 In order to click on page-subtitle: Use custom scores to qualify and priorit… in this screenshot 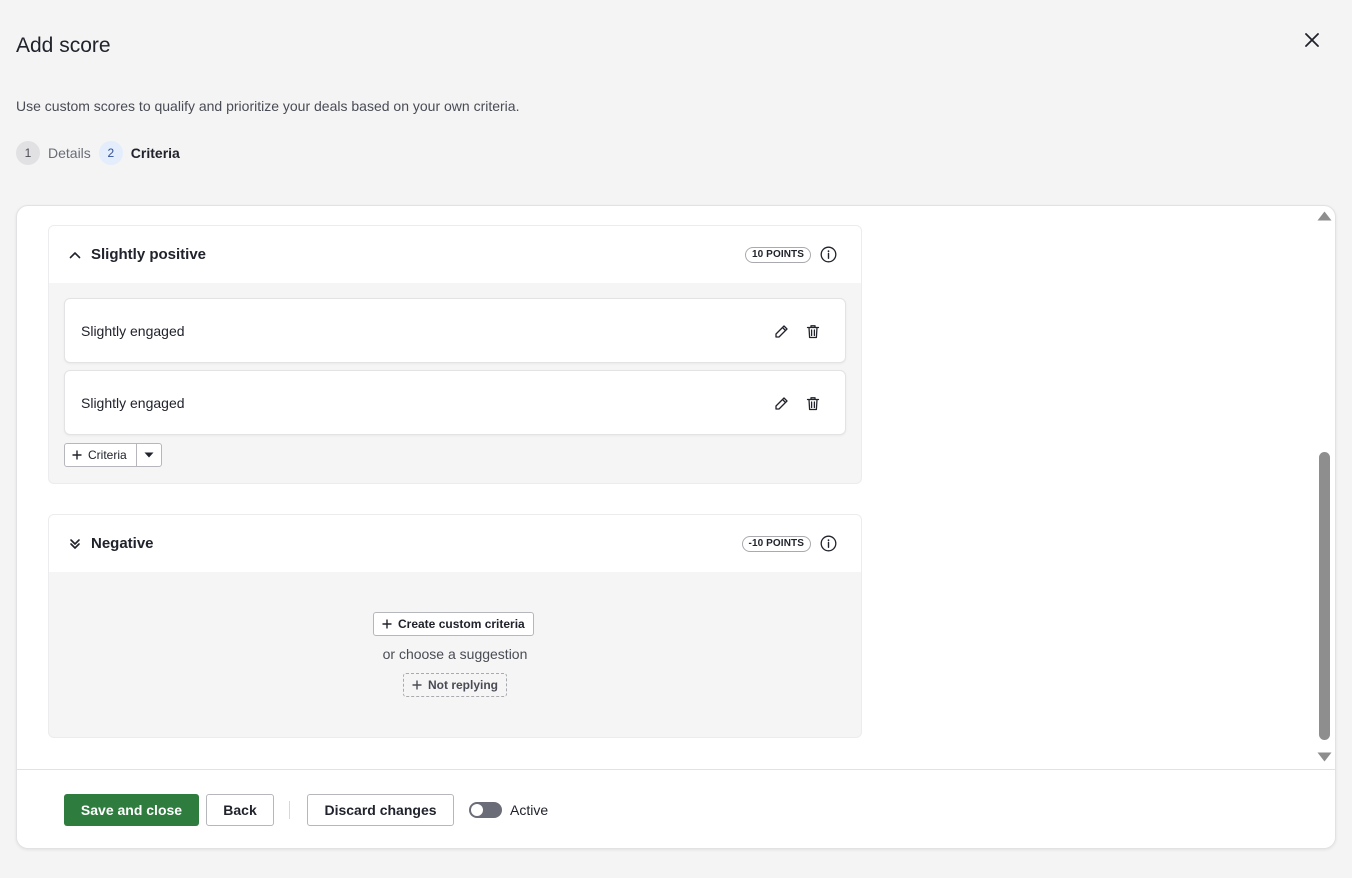, I will do `click(268, 106)`.